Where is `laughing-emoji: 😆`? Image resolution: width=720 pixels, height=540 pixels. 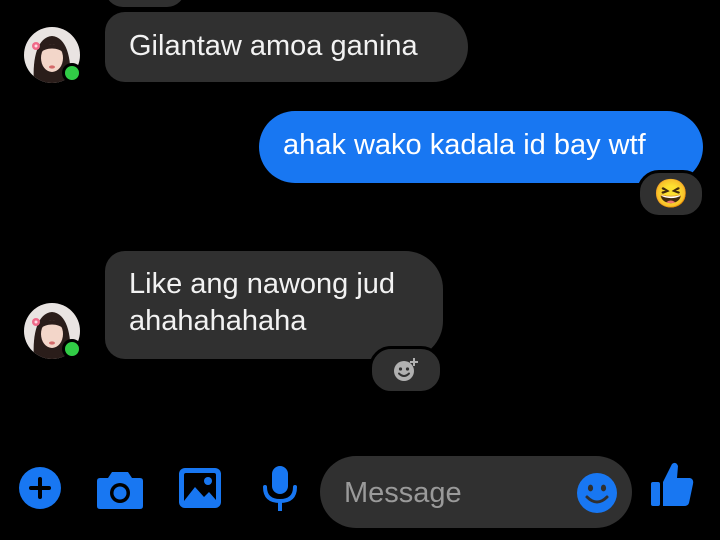 laughing-emoji: 😆 is located at coordinates (671, 193).